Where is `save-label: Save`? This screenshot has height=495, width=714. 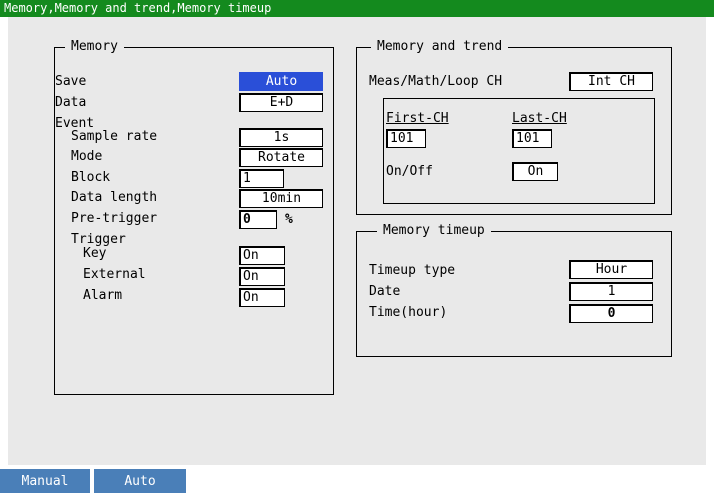
save-label: Save is located at coordinates (71, 81).